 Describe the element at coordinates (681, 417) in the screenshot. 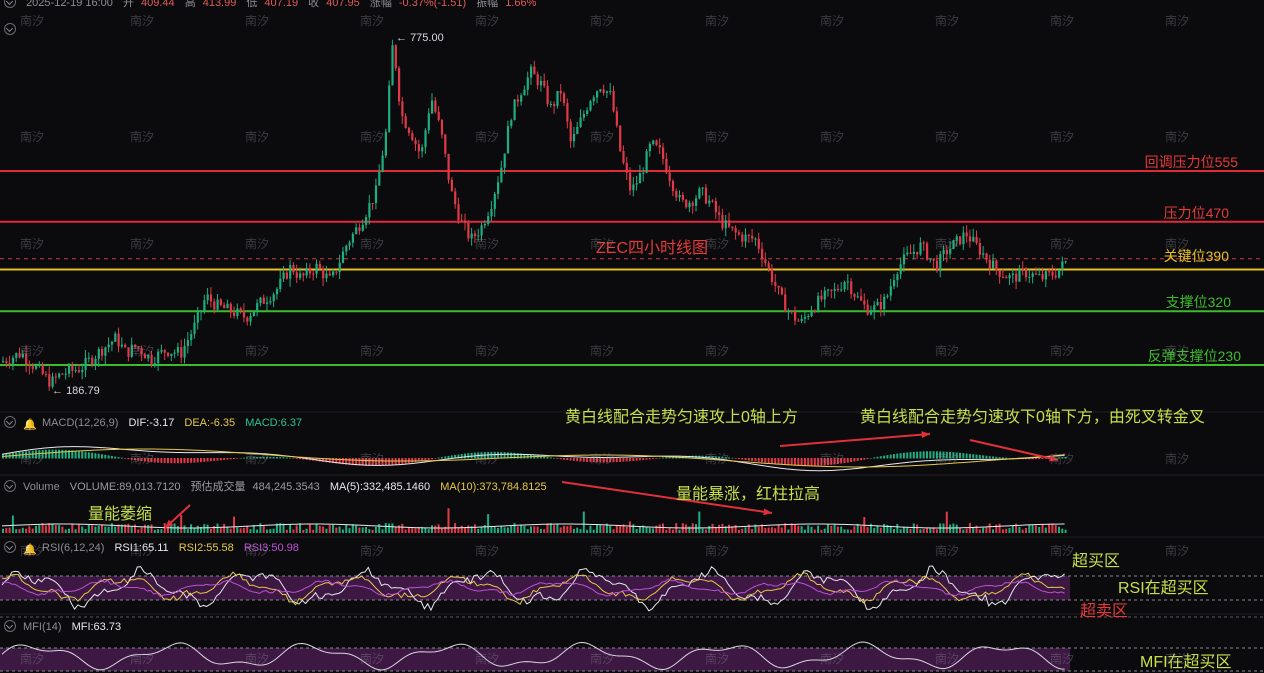

I see `annot-macd-up: 黄白线配合走势匀速攻上0轴上方` at that location.